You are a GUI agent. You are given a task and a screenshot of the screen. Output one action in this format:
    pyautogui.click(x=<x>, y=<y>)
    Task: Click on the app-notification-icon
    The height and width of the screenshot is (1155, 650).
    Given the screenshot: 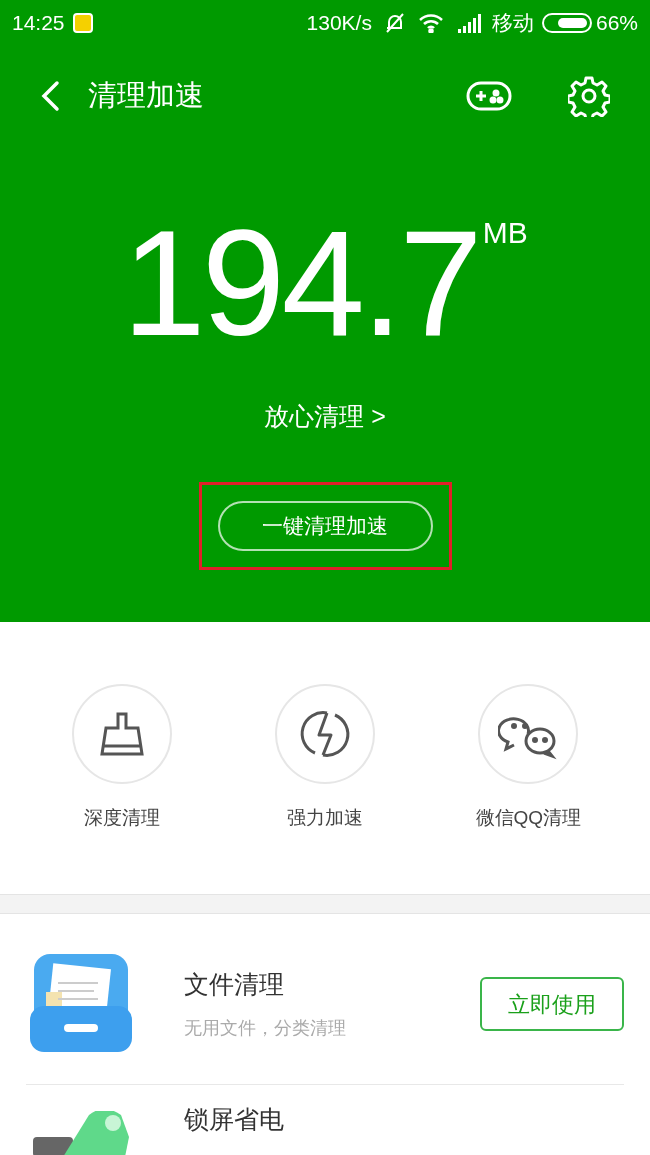 What is the action you would take?
    pyautogui.click(x=82, y=23)
    